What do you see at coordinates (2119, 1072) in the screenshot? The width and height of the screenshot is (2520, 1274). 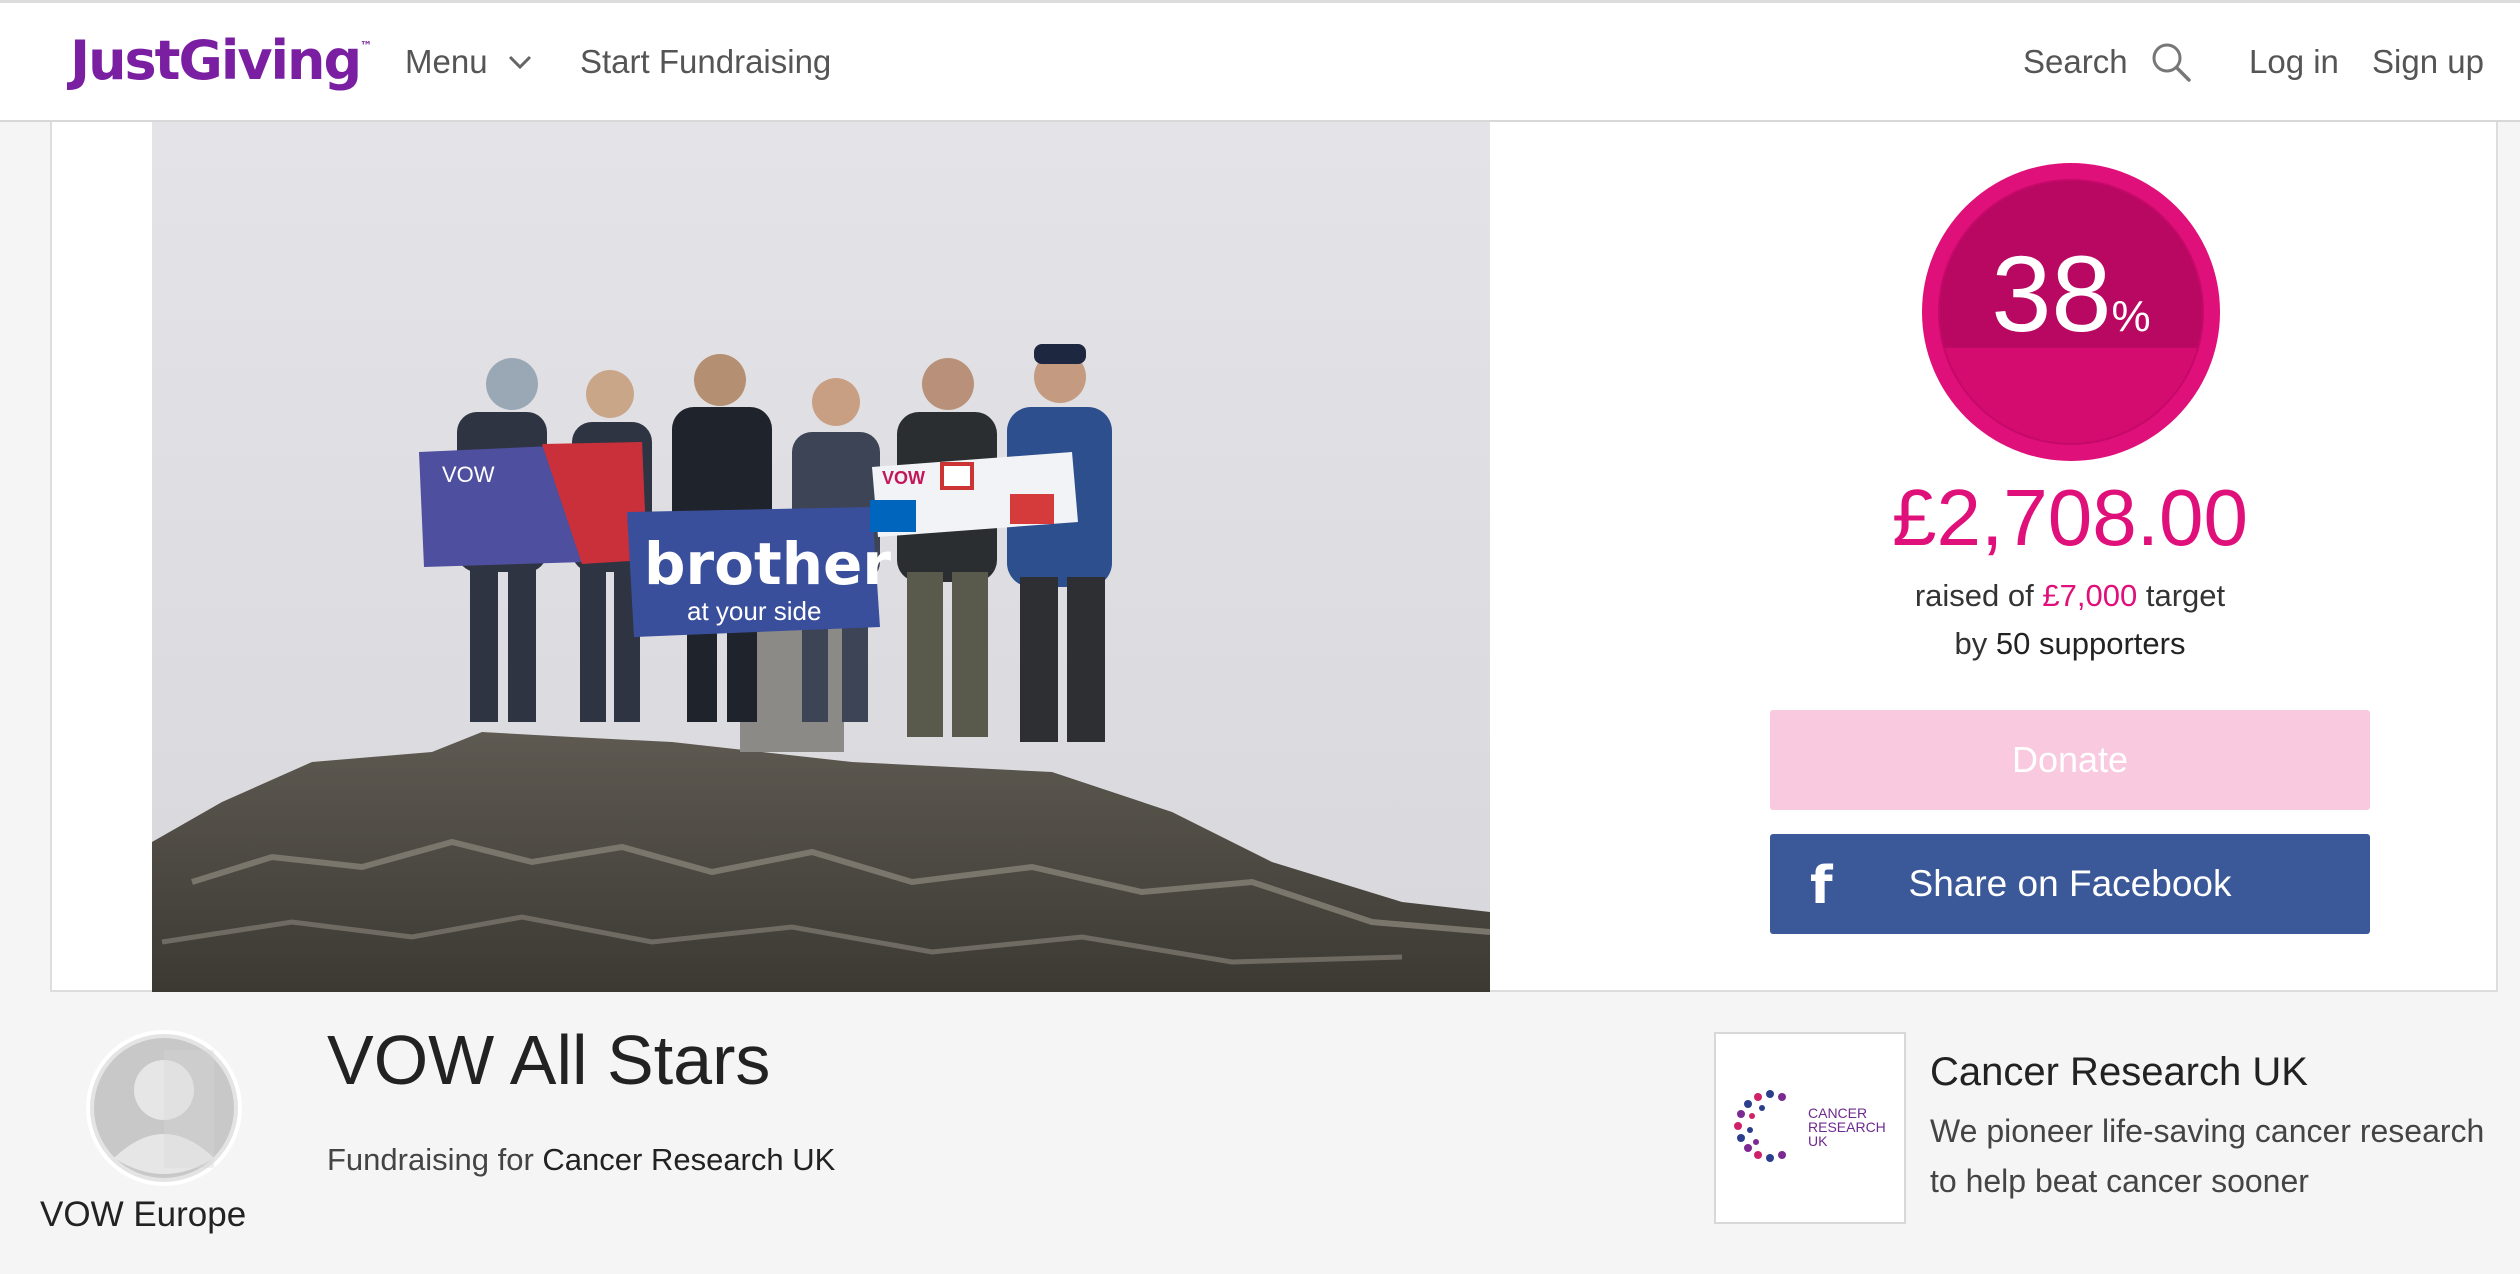 I see `charity-name: Cancer Research UK` at bounding box center [2119, 1072].